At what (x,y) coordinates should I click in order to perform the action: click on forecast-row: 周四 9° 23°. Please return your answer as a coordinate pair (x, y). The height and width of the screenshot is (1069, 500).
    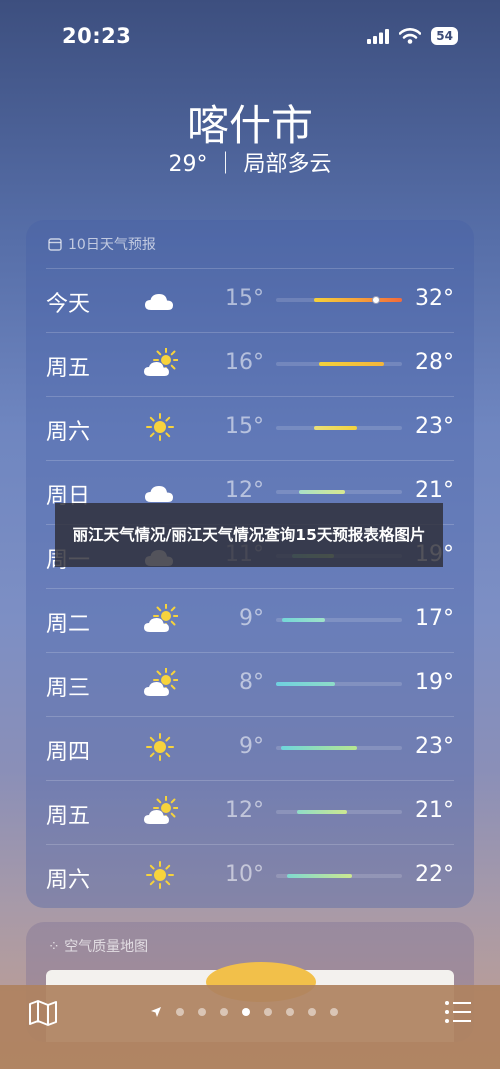
    Looking at the image, I should click on (250, 748).